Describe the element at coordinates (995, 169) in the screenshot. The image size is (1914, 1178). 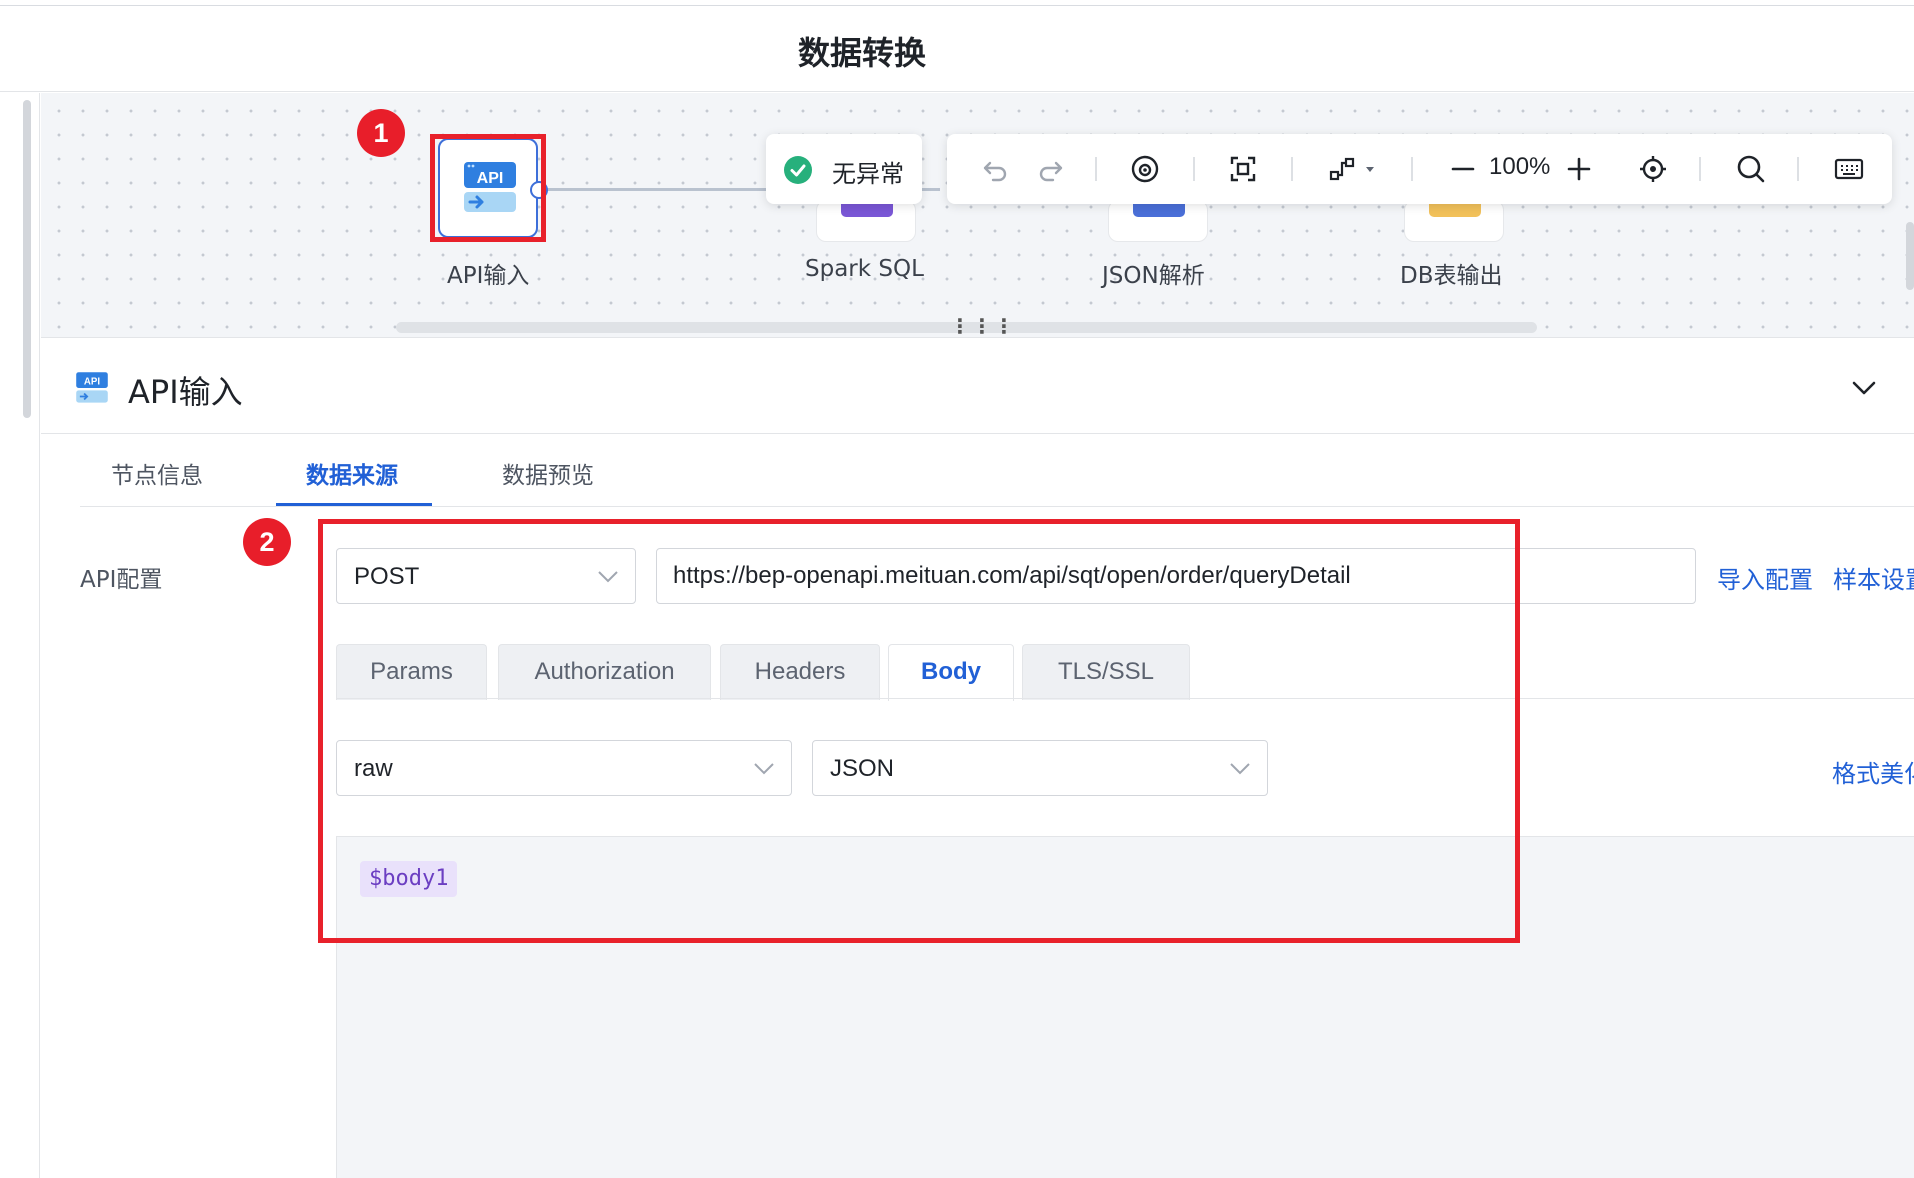
I see `undo-icon` at that location.